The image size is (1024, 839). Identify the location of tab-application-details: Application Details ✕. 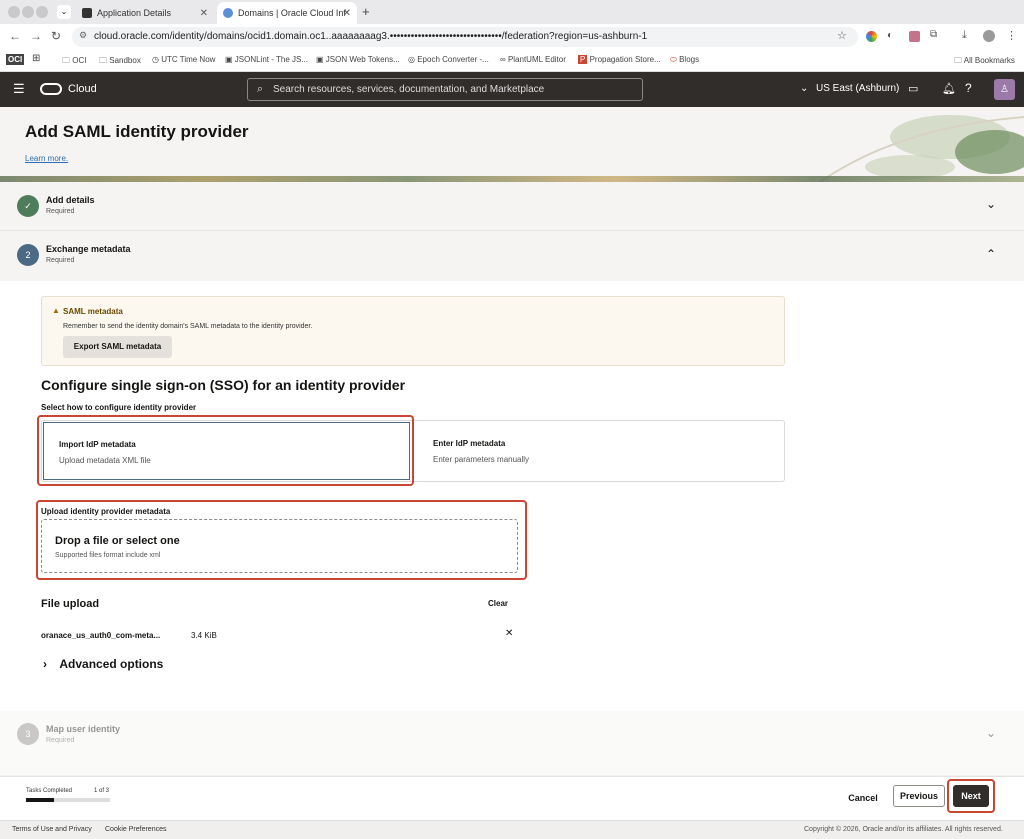
(145, 13).